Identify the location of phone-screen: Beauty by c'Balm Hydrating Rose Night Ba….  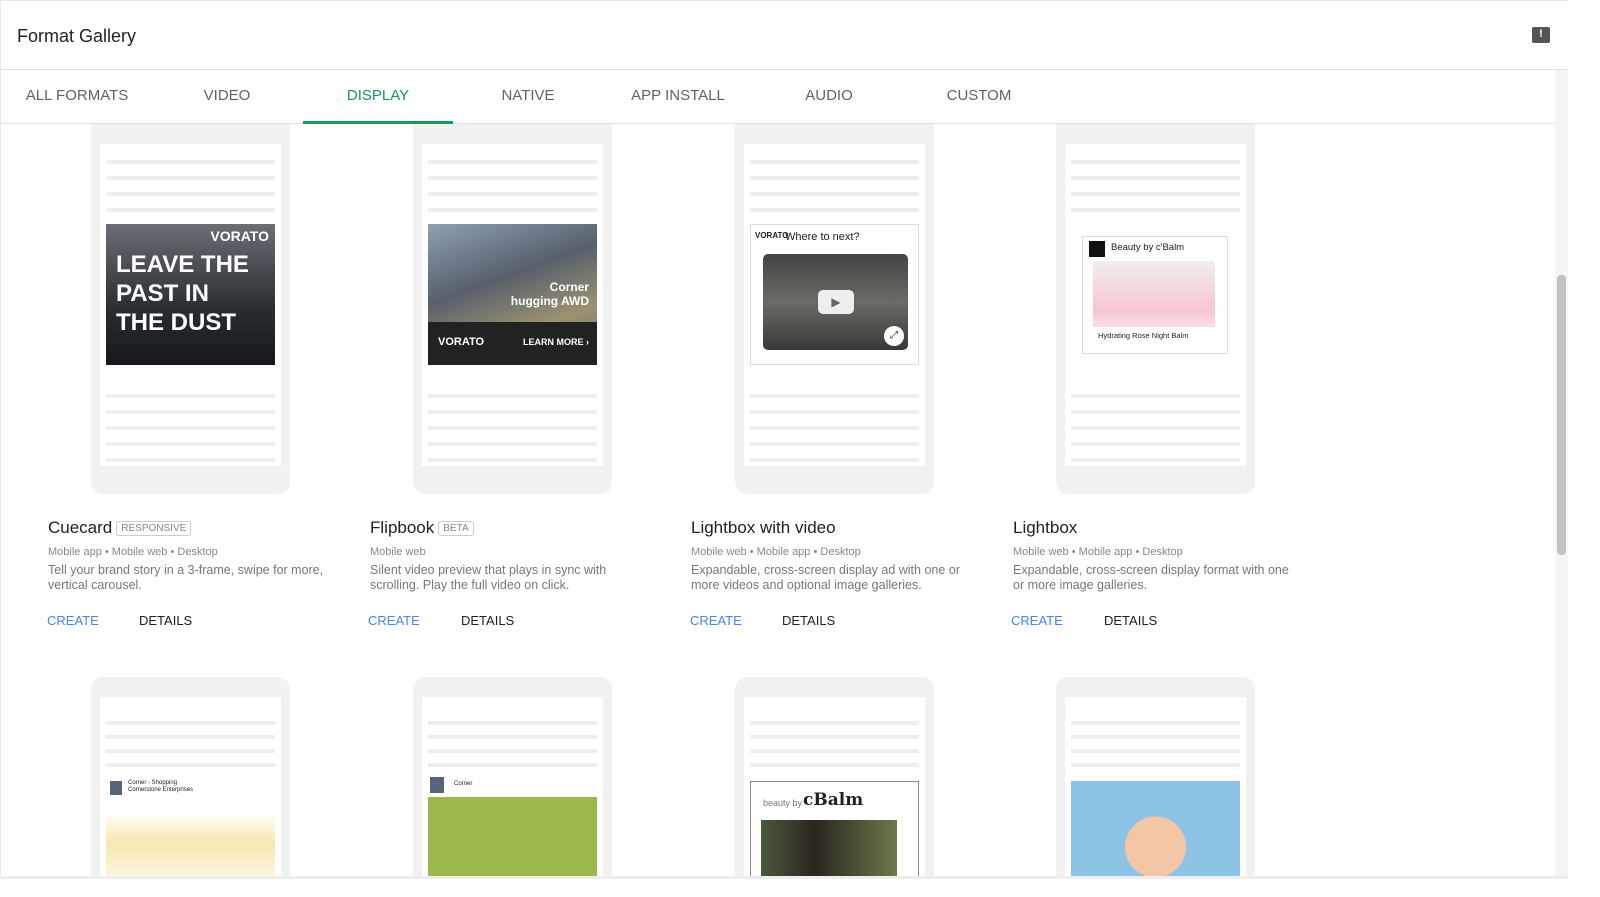
(1155, 305).